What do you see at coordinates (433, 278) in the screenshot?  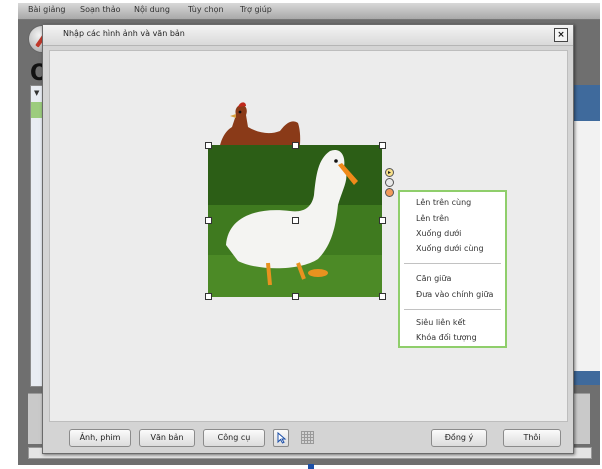 I see `menu-item-align-center: Căn giữa` at bounding box center [433, 278].